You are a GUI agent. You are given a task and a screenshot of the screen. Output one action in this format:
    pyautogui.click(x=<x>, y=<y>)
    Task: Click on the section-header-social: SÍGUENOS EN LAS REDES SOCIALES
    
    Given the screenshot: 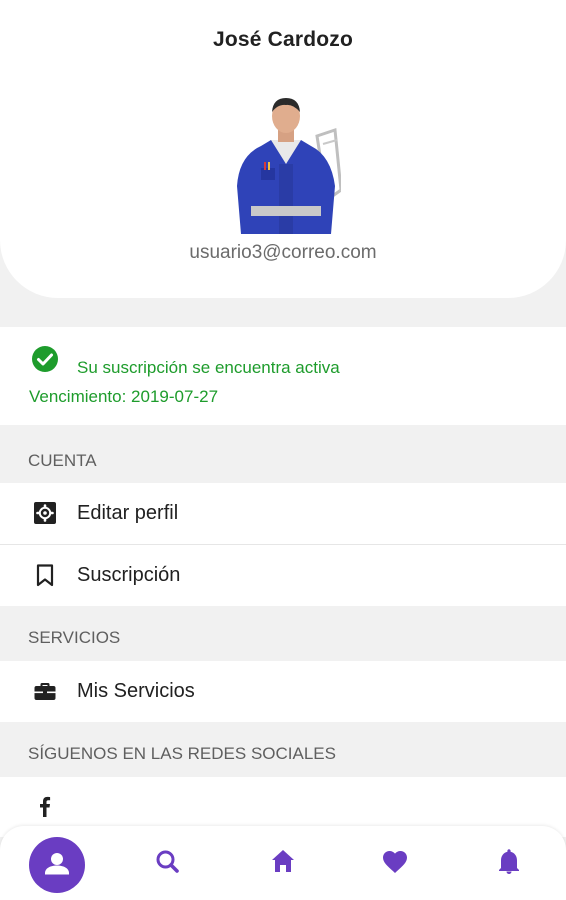 What is the action you would take?
    pyautogui.click(x=182, y=753)
    